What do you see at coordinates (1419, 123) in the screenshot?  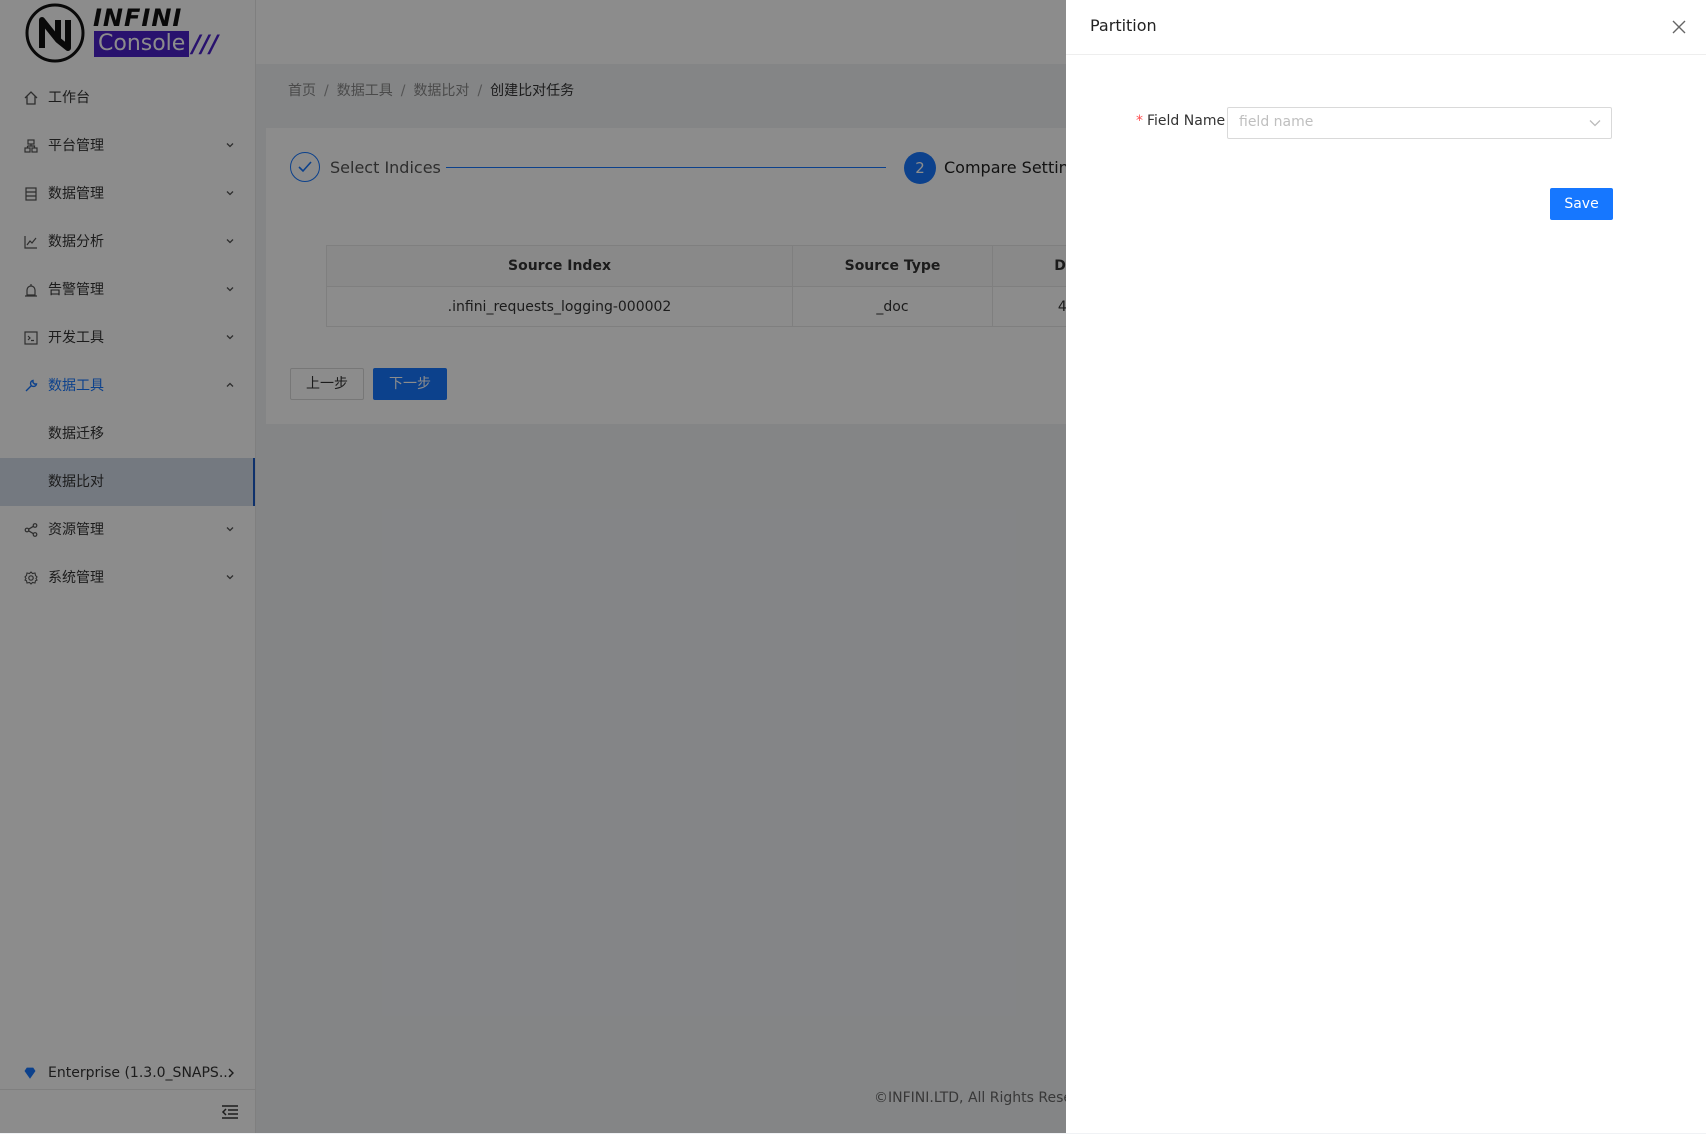 I see `field-name-select: field name` at bounding box center [1419, 123].